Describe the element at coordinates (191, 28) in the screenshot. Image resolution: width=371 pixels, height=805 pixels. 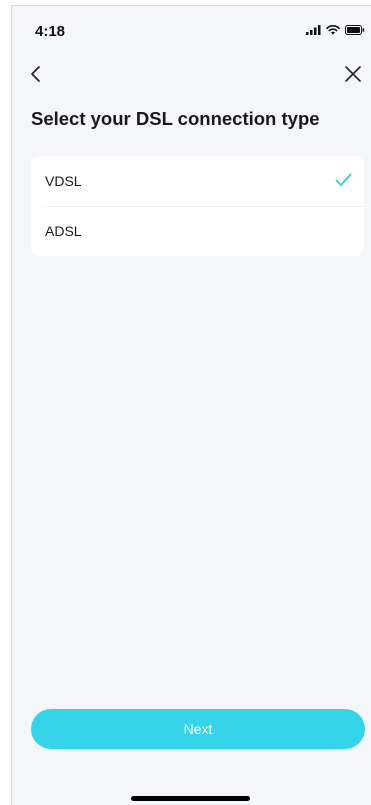
I see `status-bar: 4:18` at that location.